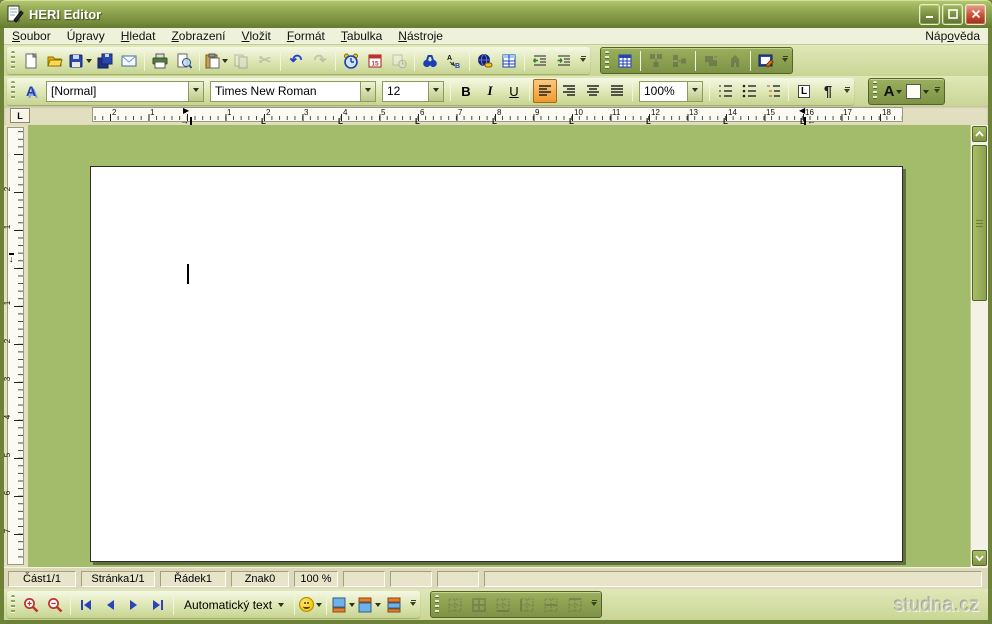  I want to click on open-button, so click(55, 61).